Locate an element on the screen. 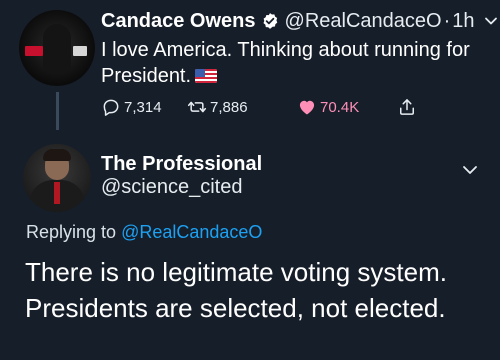 The image size is (500, 360). retweet-count: 7,886 is located at coordinates (229, 107).